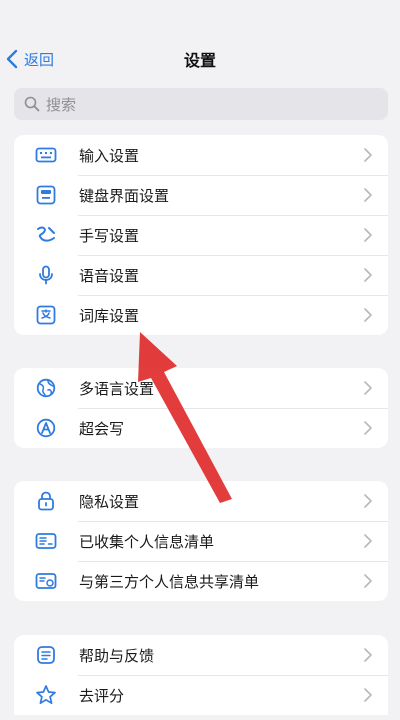 This screenshot has width=400, height=720. I want to click on row-label: 隐私设置, so click(109, 501).